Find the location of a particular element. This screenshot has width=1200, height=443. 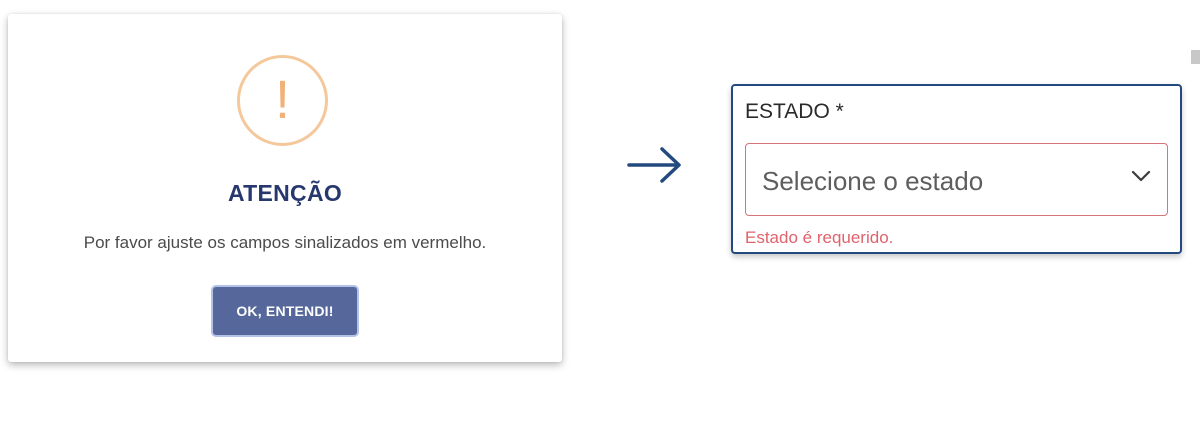

state-select: Selecione o estado is located at coordinates (956, 179).